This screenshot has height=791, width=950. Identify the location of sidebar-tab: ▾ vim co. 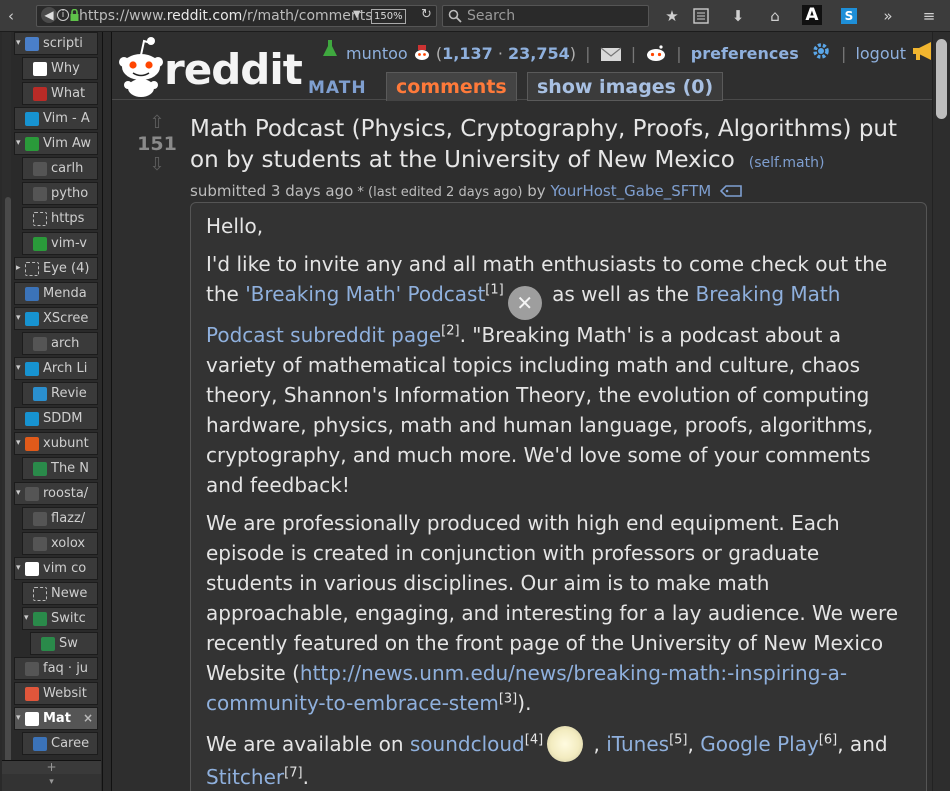
(56, 568).